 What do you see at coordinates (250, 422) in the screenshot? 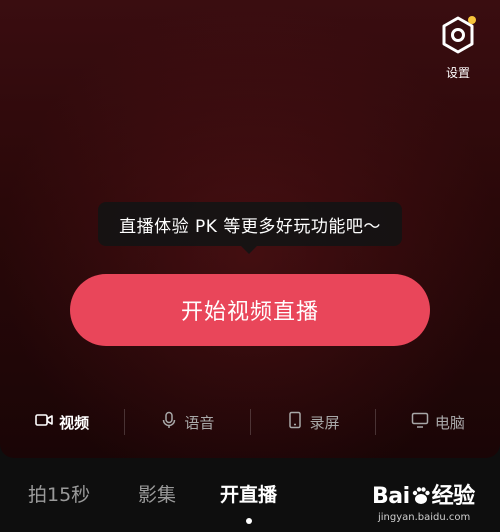
I see `live-mode-selector: 视频 语音 录屏 电脑` at bounding box center [250, 422].